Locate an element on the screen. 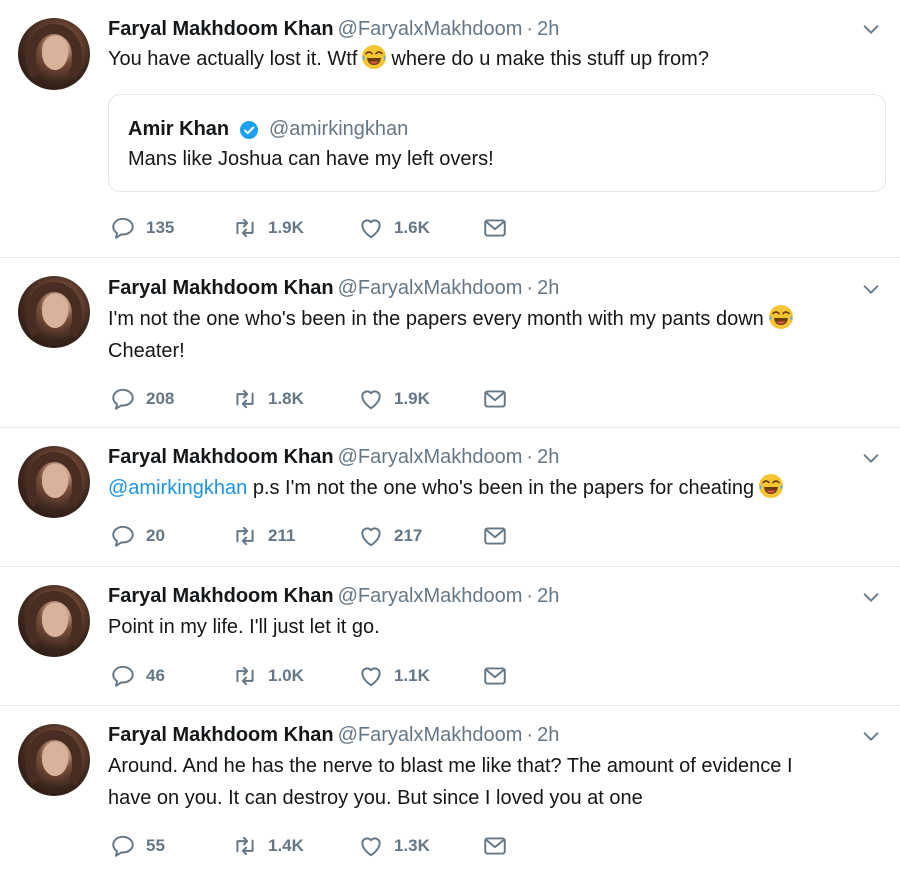  reply-button: 208 is located at coordinates (142, 399).